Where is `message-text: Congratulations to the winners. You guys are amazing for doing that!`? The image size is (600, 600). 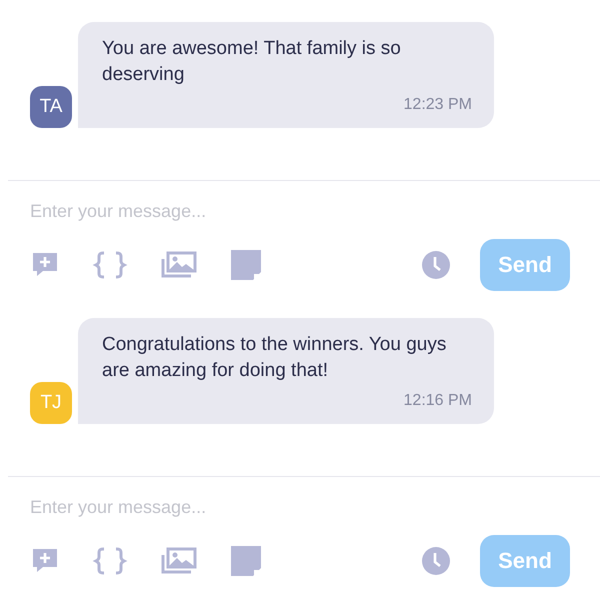 message-text: Congratulations to the winners. You guys are amazing for doing that! is located at coordinates (275, 358).